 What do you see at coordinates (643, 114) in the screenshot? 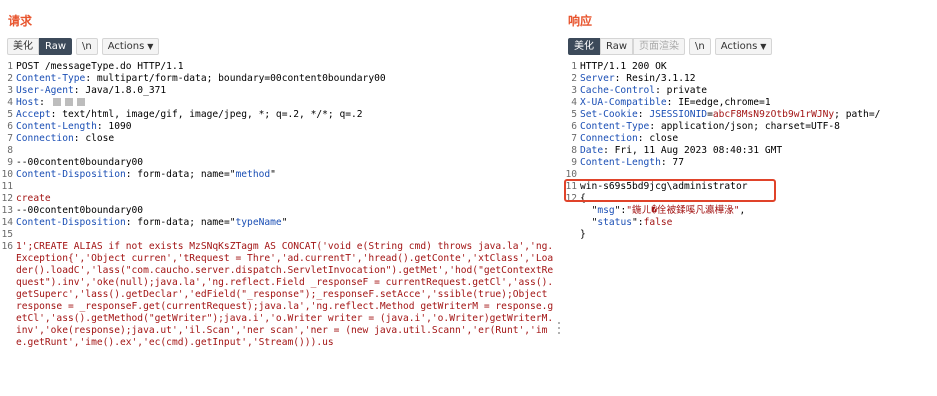
I see `code-token: :` at bounding box center [643, 114].